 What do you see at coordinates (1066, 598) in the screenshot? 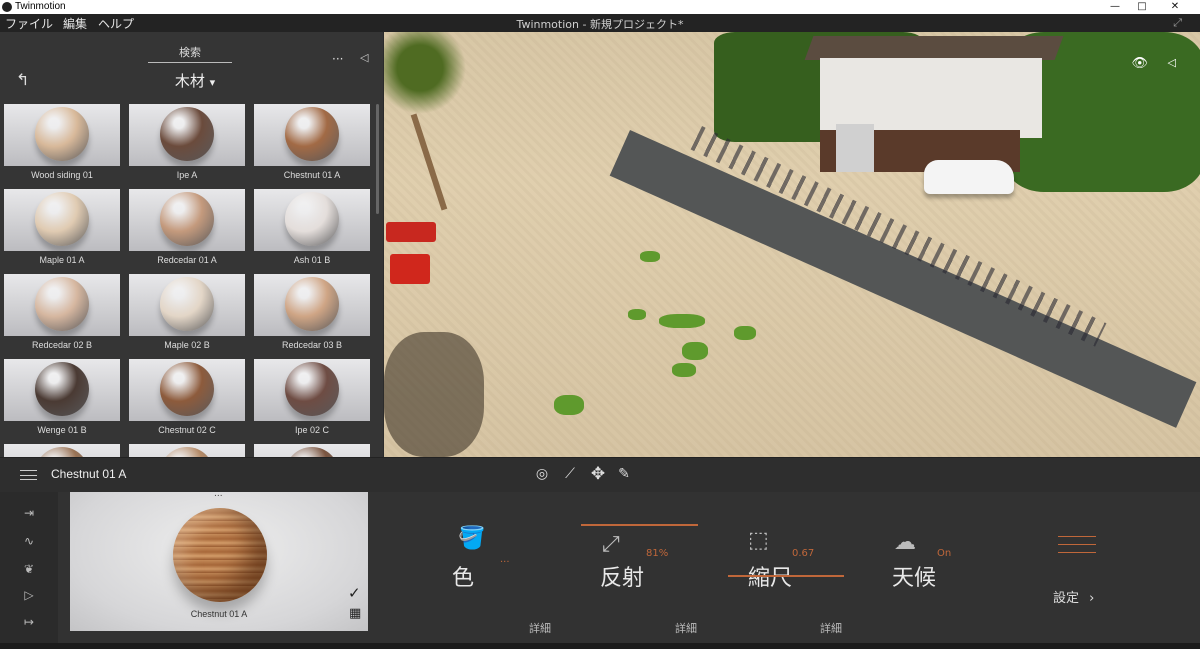
I see `settings-label: 設定` at bounding box center [1066, 598].